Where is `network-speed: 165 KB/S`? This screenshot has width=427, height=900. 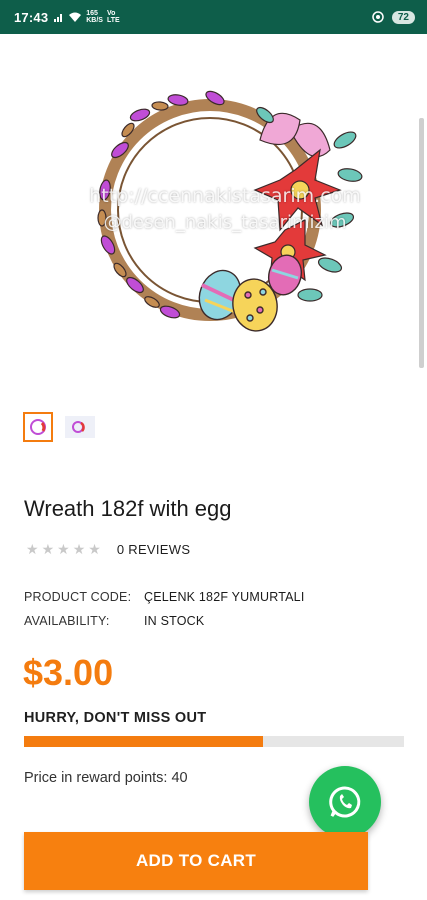 network-speed: 165 KB/S is located at coordinates (94, 17).